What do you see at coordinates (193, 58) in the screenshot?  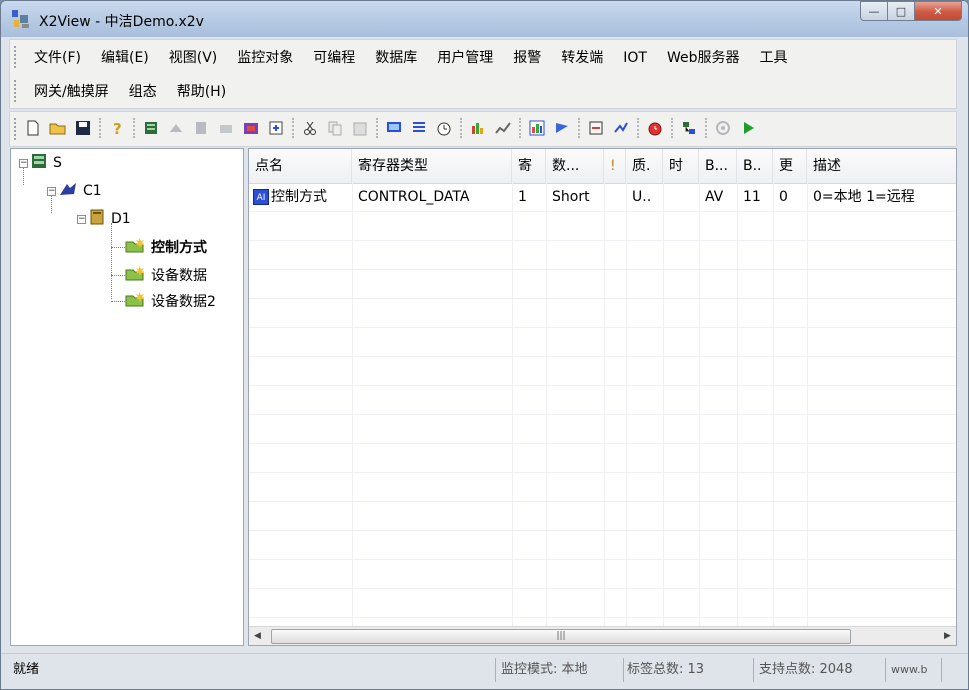 I see `menu-view: 视图(V)` at bounding box center [193, 58].